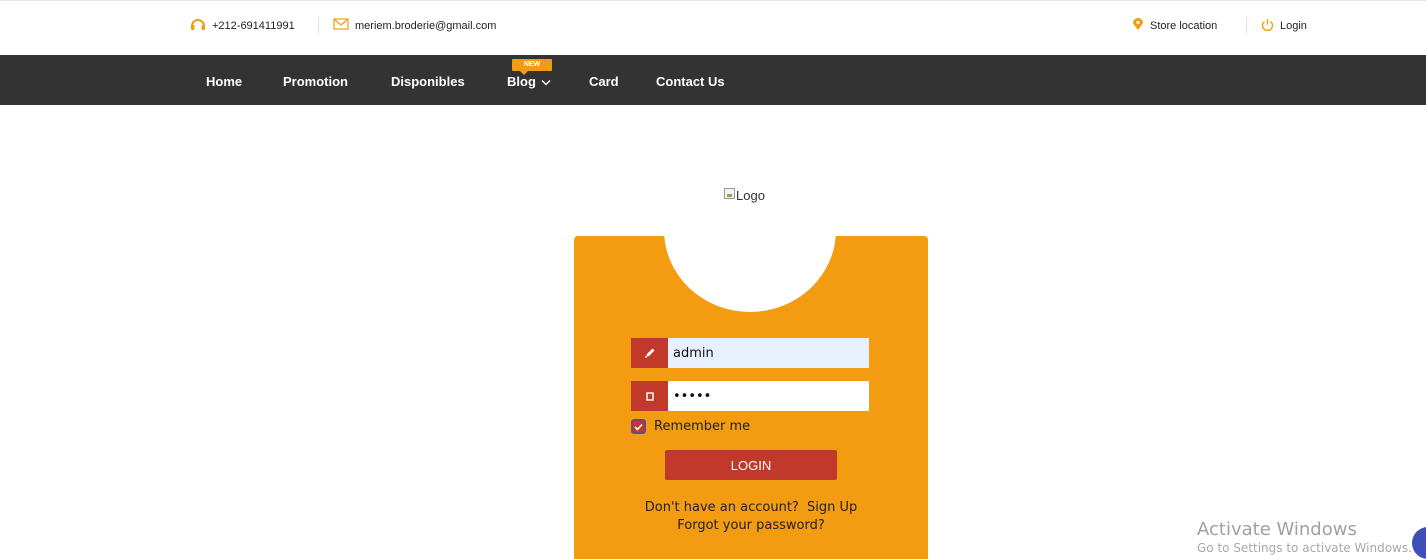 This screenshot has width=1426, height=559. I want to click on signup-prompt: Don't have an account?, so click(721, 507).